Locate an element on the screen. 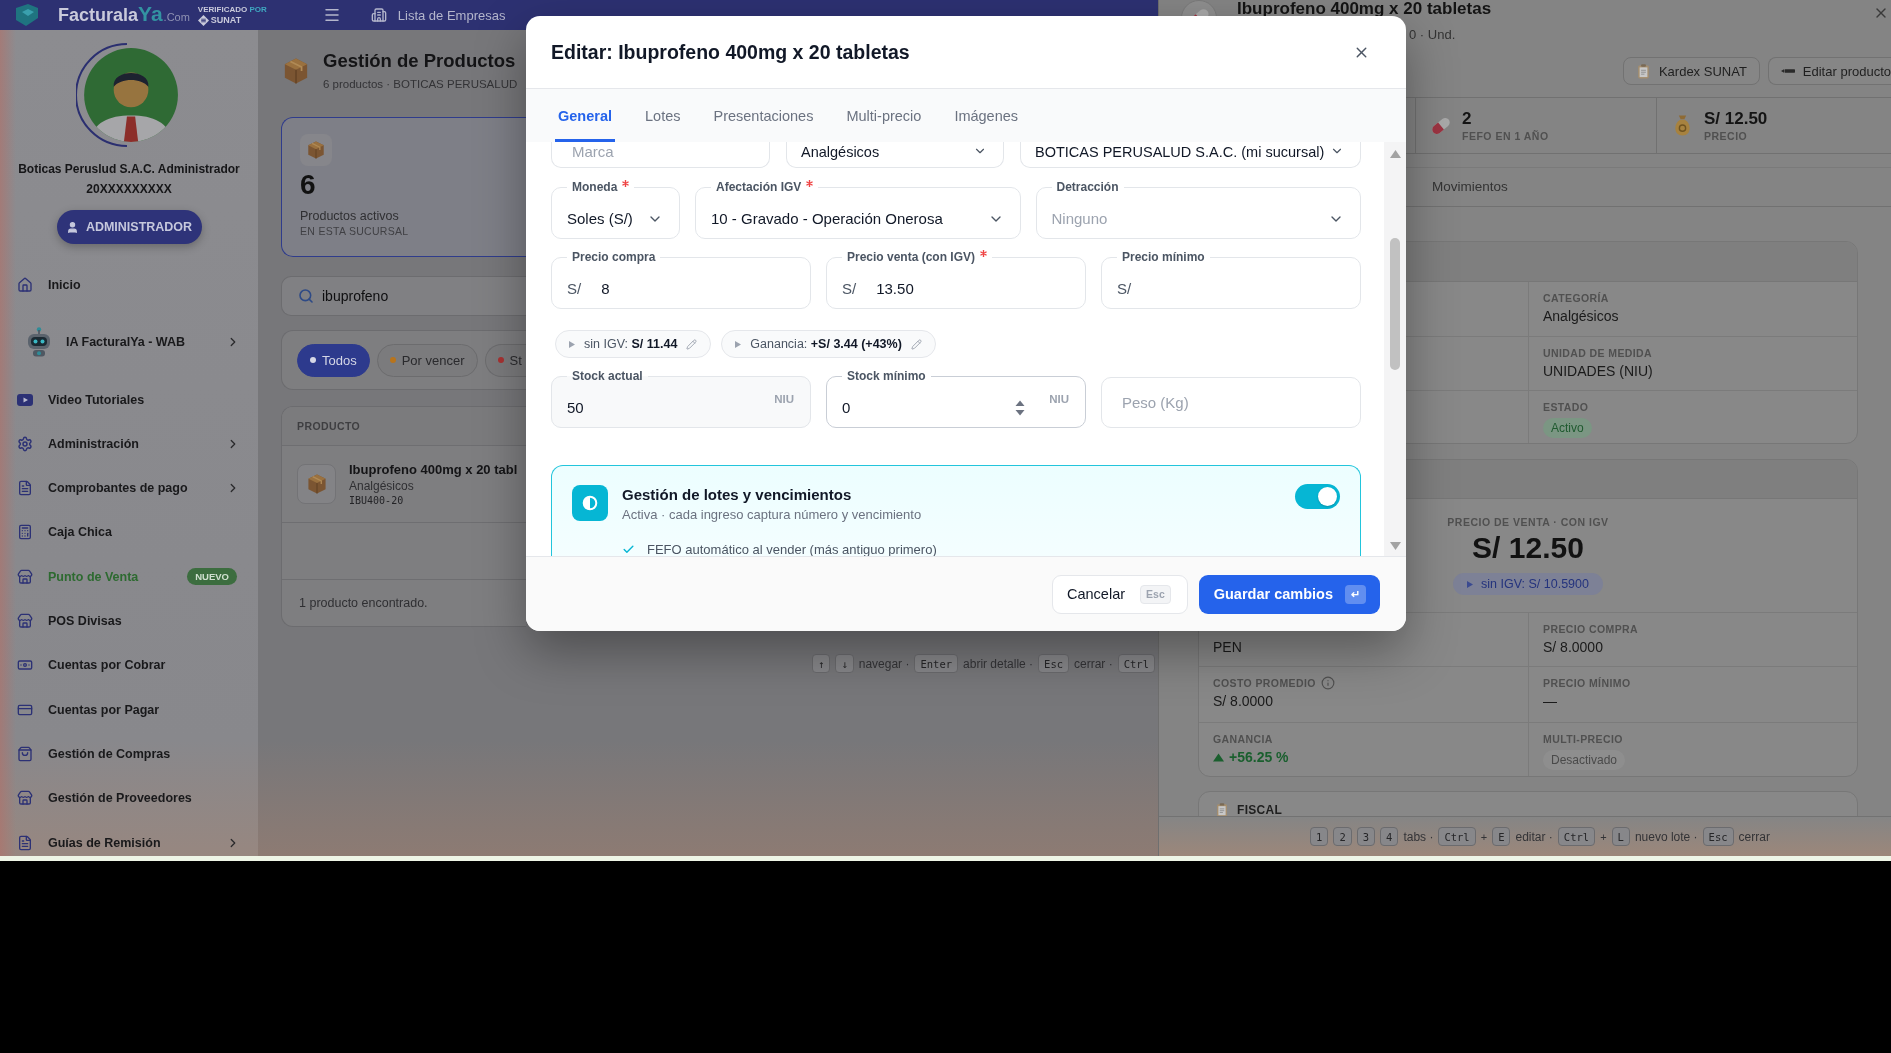 The image size is (1891, 1053). keyboard-key: 3 is located at coordinates (1366, 836).